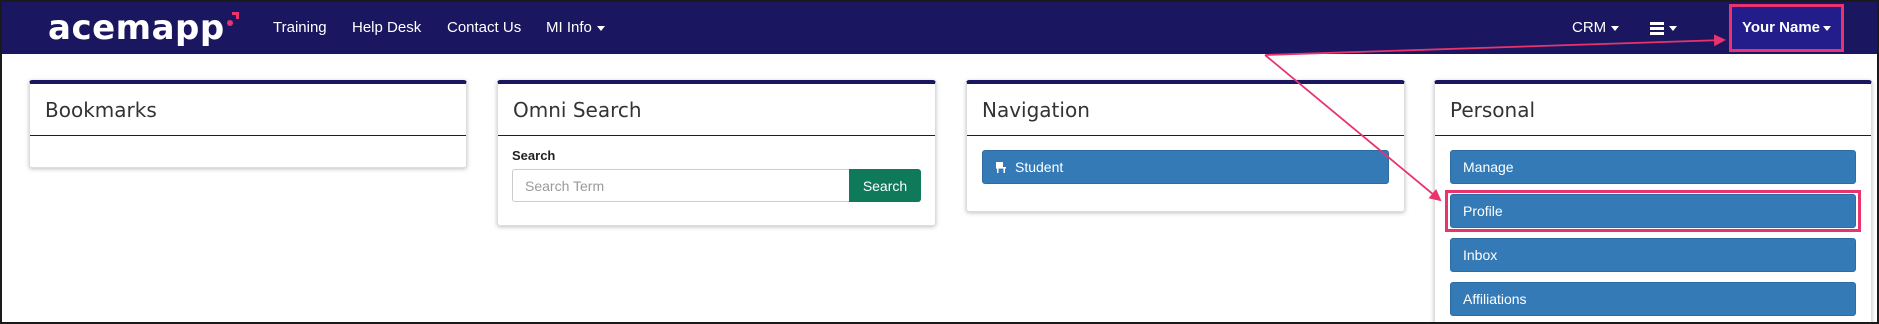 The width and height of the screenshot is (1879, 324). Describe the element at coordinates (1653, 211) in the screenshot. I see `profile-highlight-box` at that location.